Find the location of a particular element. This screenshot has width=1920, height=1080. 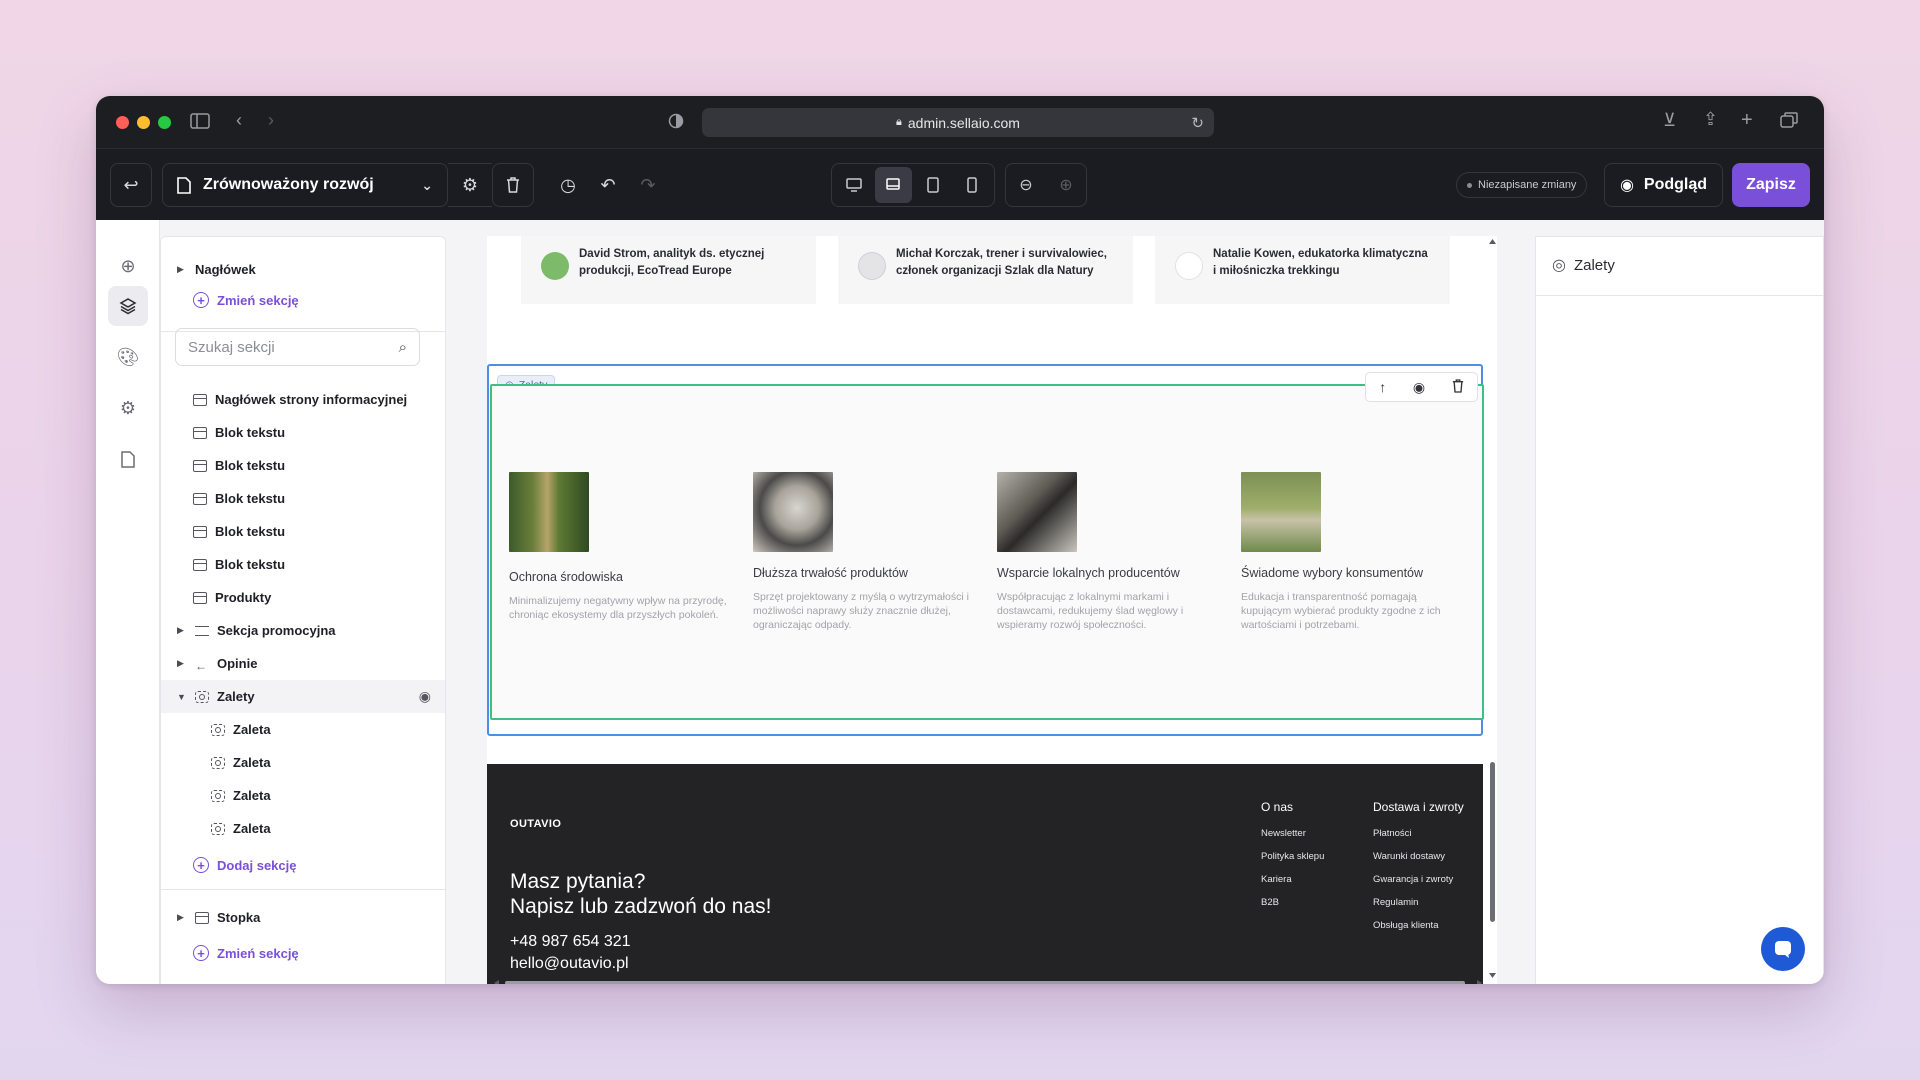

maximize-window-button is located at coordinates (164, 122).